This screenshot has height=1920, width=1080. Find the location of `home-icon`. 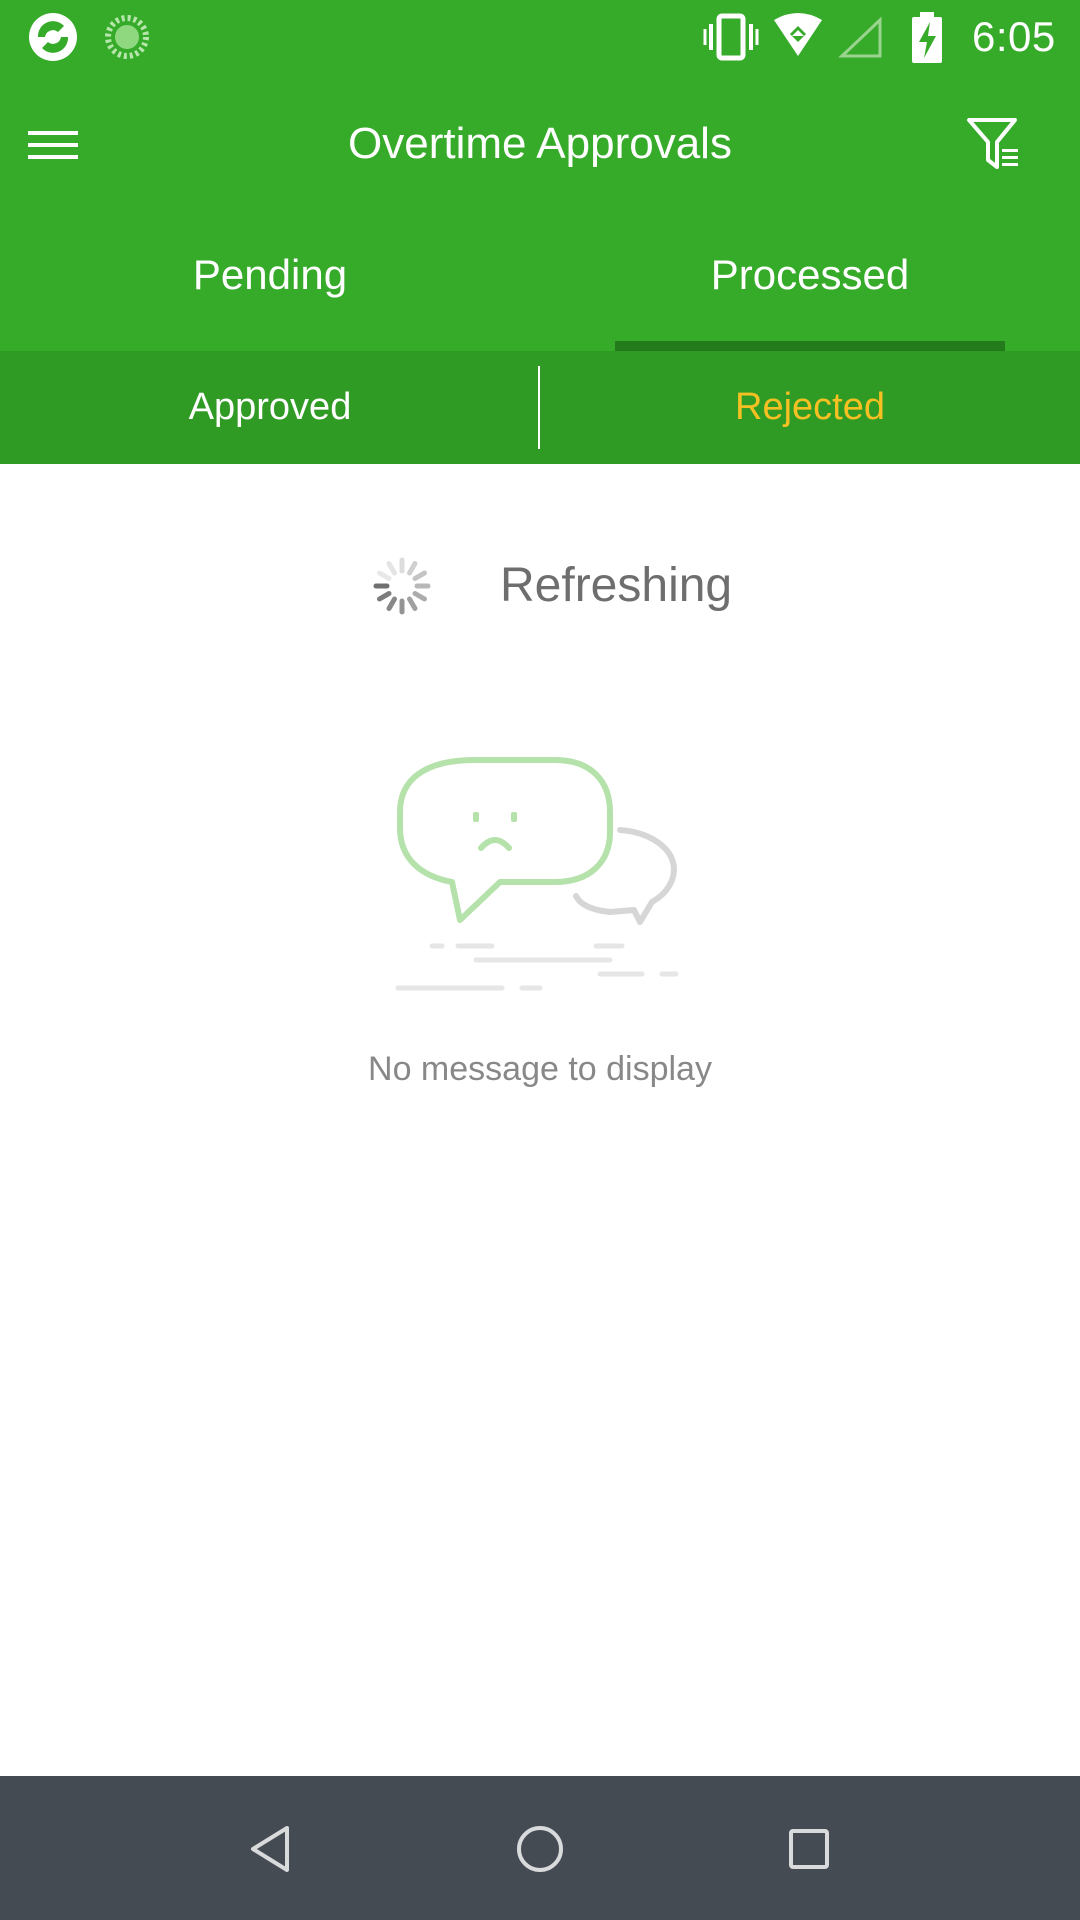

home-icon is located at coordinates (540, 1849).